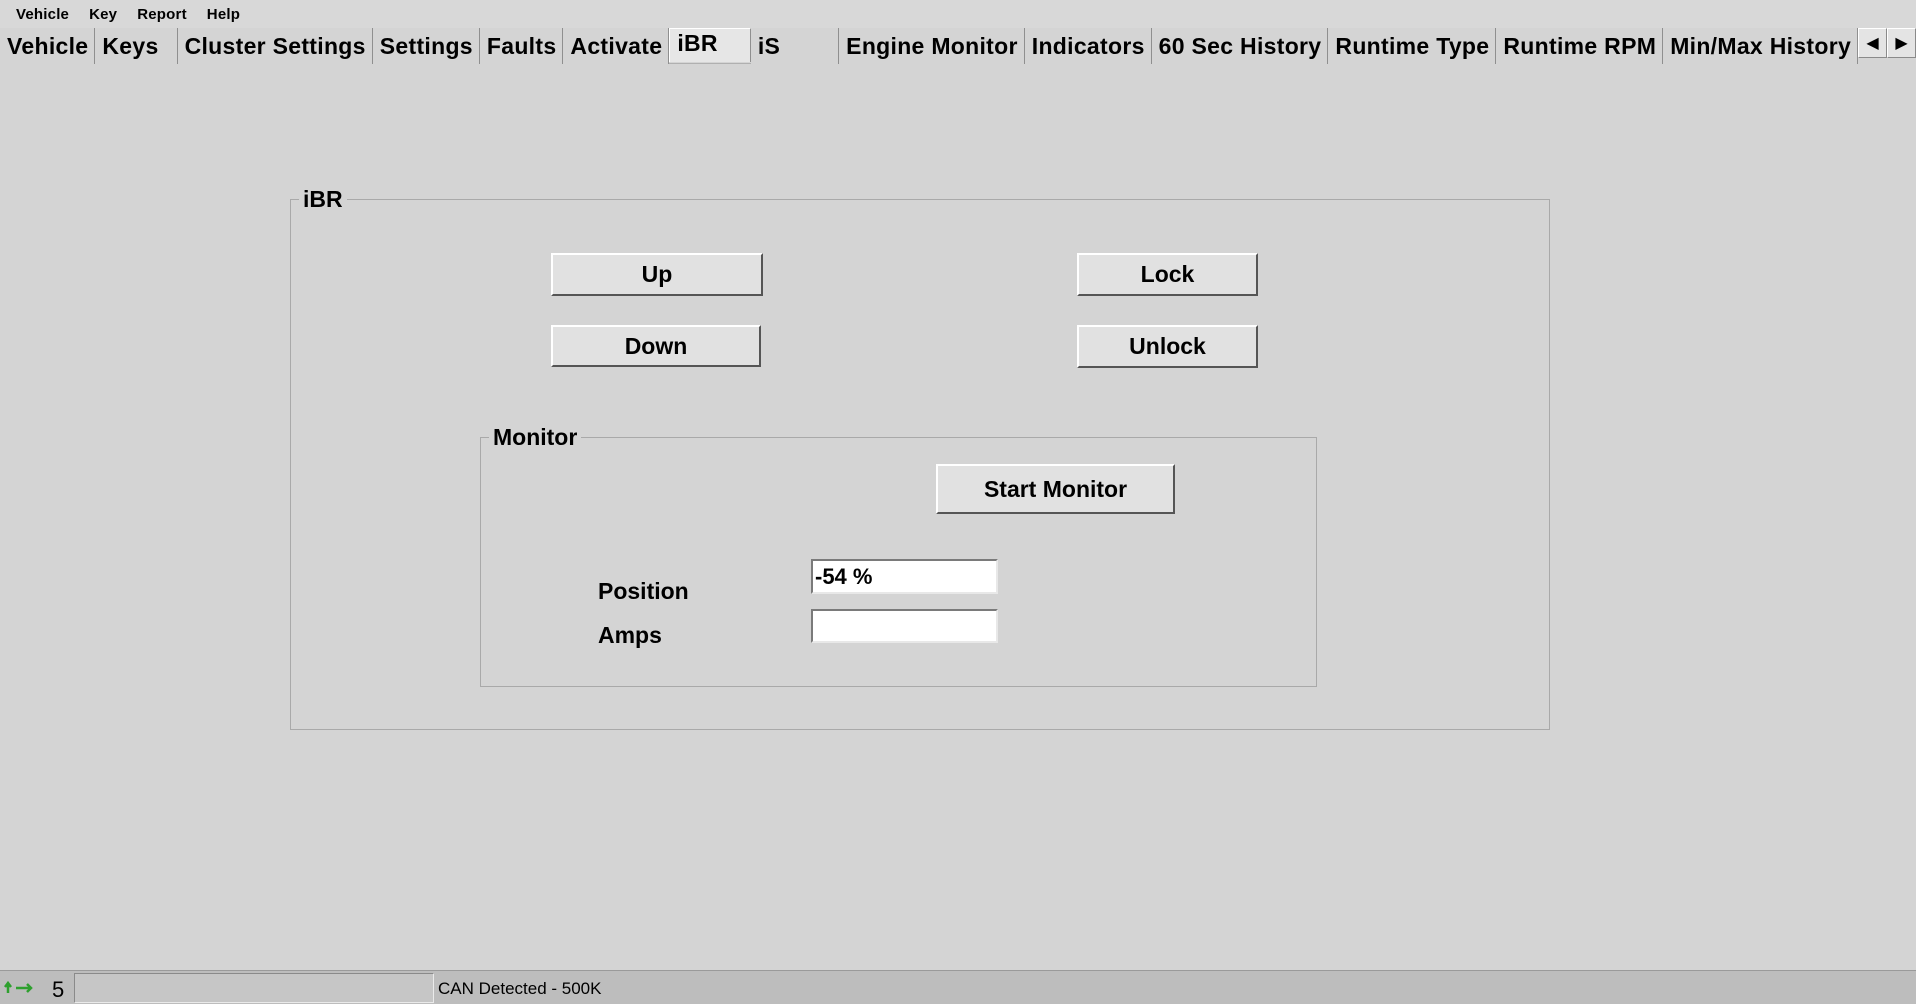  I want to click on tab-cluster-settings: Cluster Settings, so click(275, 46).